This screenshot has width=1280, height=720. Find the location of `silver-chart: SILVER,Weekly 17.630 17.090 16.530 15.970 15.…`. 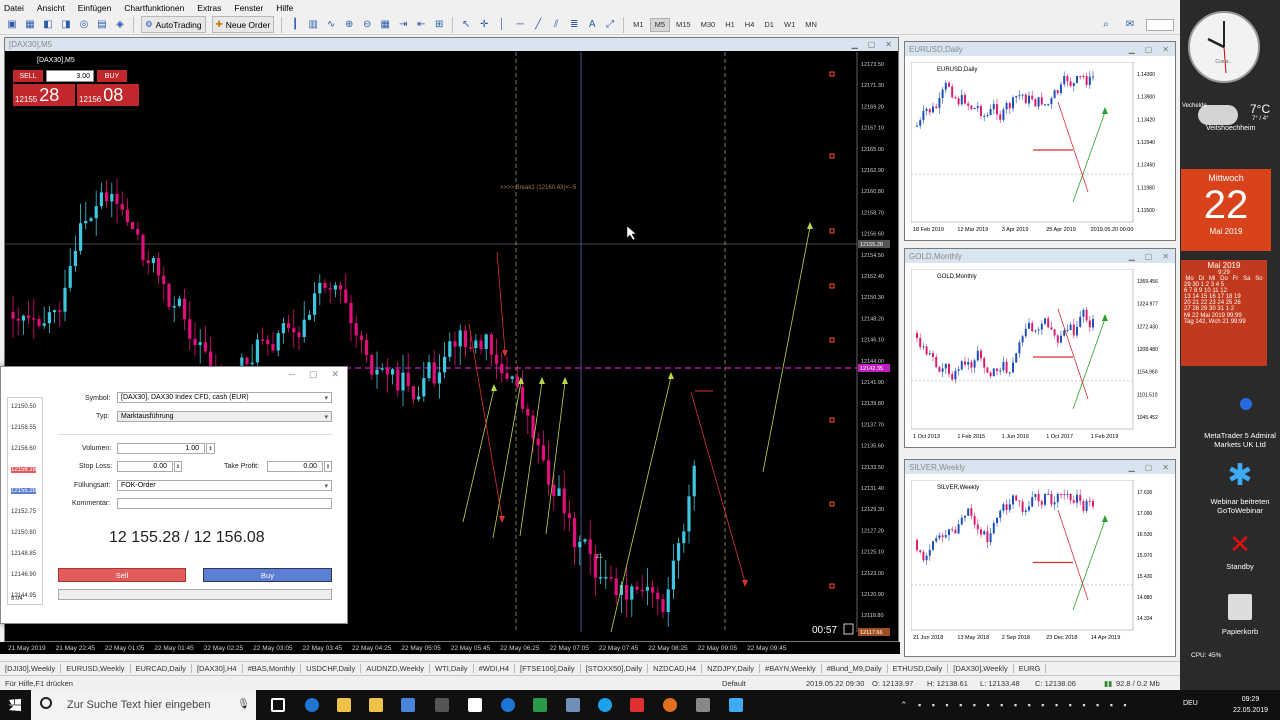

silver-chart: SILVER,Weekly 17.630 17.090 16.530 15.970 15.… is located at coordinates (1041, 565).